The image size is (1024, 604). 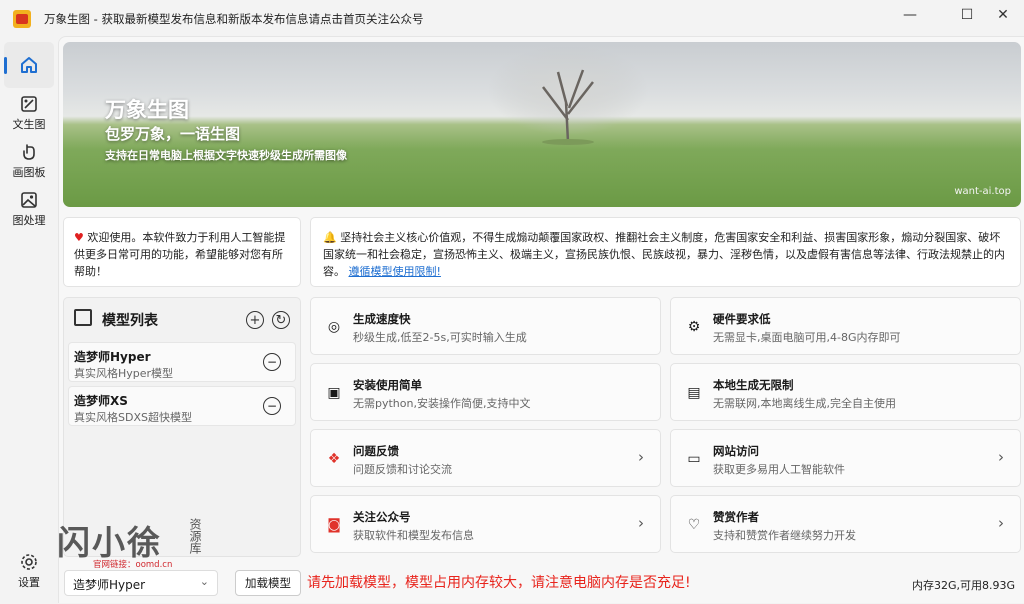 I want to click on feature-desc: 获取软件和模型发布信息, so click(x=413, y=535).